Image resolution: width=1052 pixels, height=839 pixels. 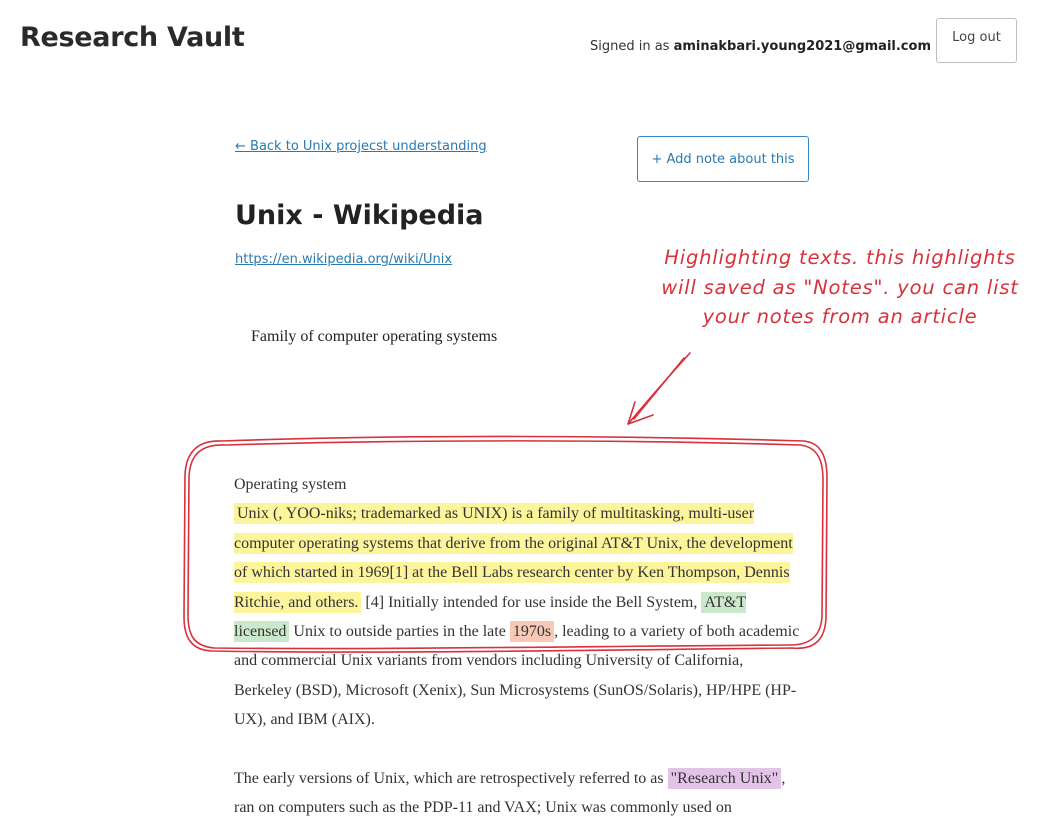 What do you see at coordinates (132, 37) in the screenshot?
I see `app-brand: Research Vault` at bounding box center [132, 37].